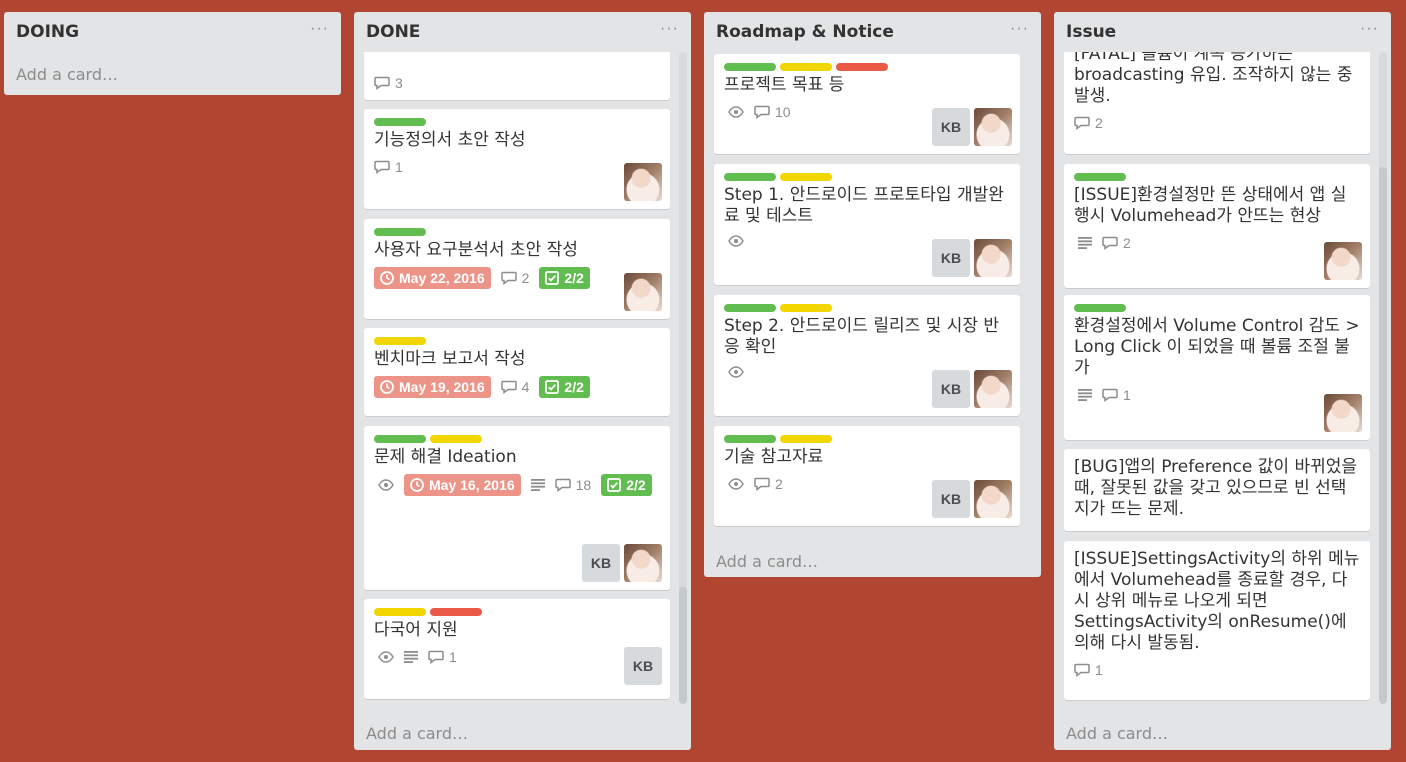 Image resolution: width=1406 pixels, height=762 pixels. What do you see at coordinates (472, 485) in the screenshot?
I see `due-date: May 16, 2016` at bounding box center [472, 485].